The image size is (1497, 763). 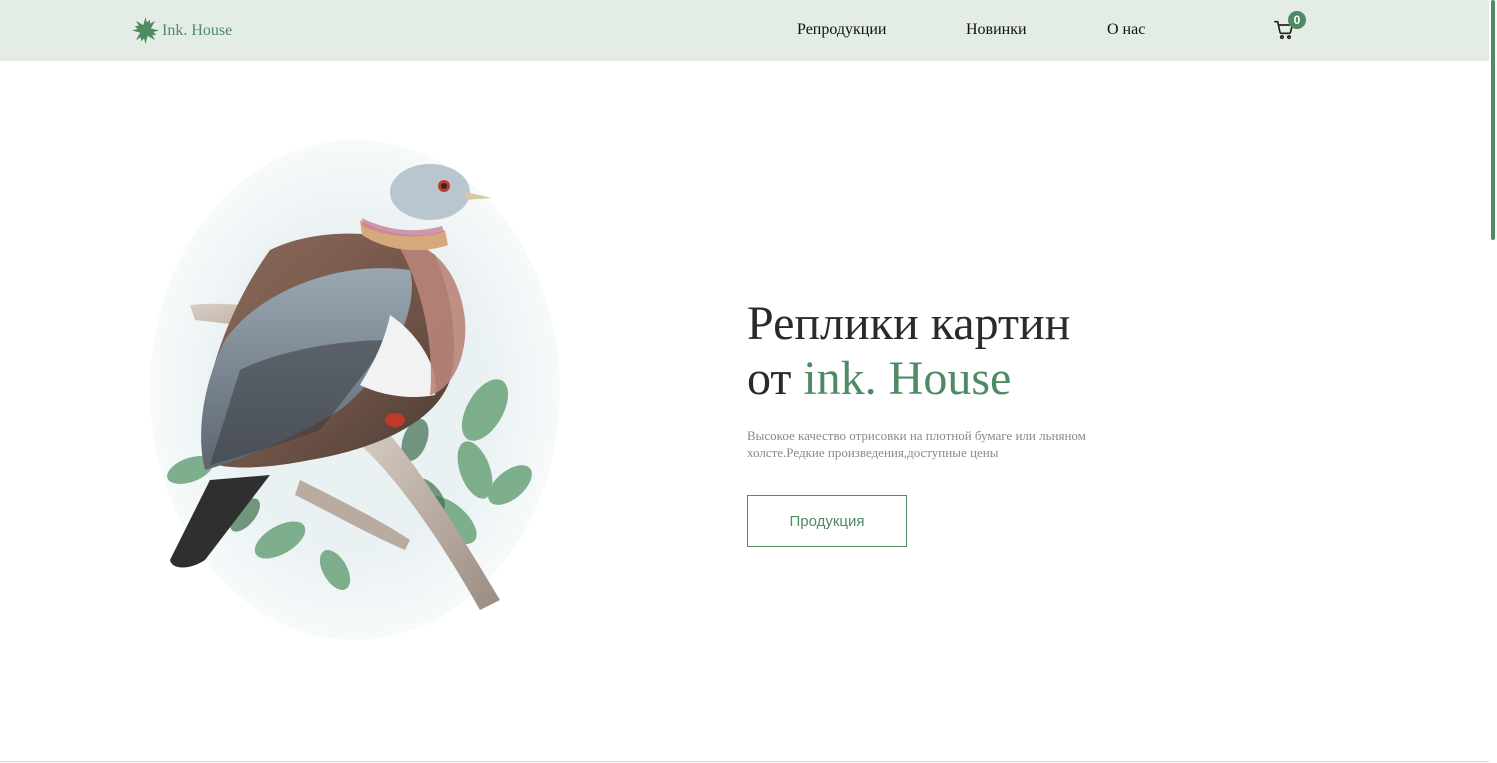 What do you see at coordinates (996, 30) in the screenshot?
I see `nav-link-new-arrivals: Новинки` at bounding box center [996, 30].